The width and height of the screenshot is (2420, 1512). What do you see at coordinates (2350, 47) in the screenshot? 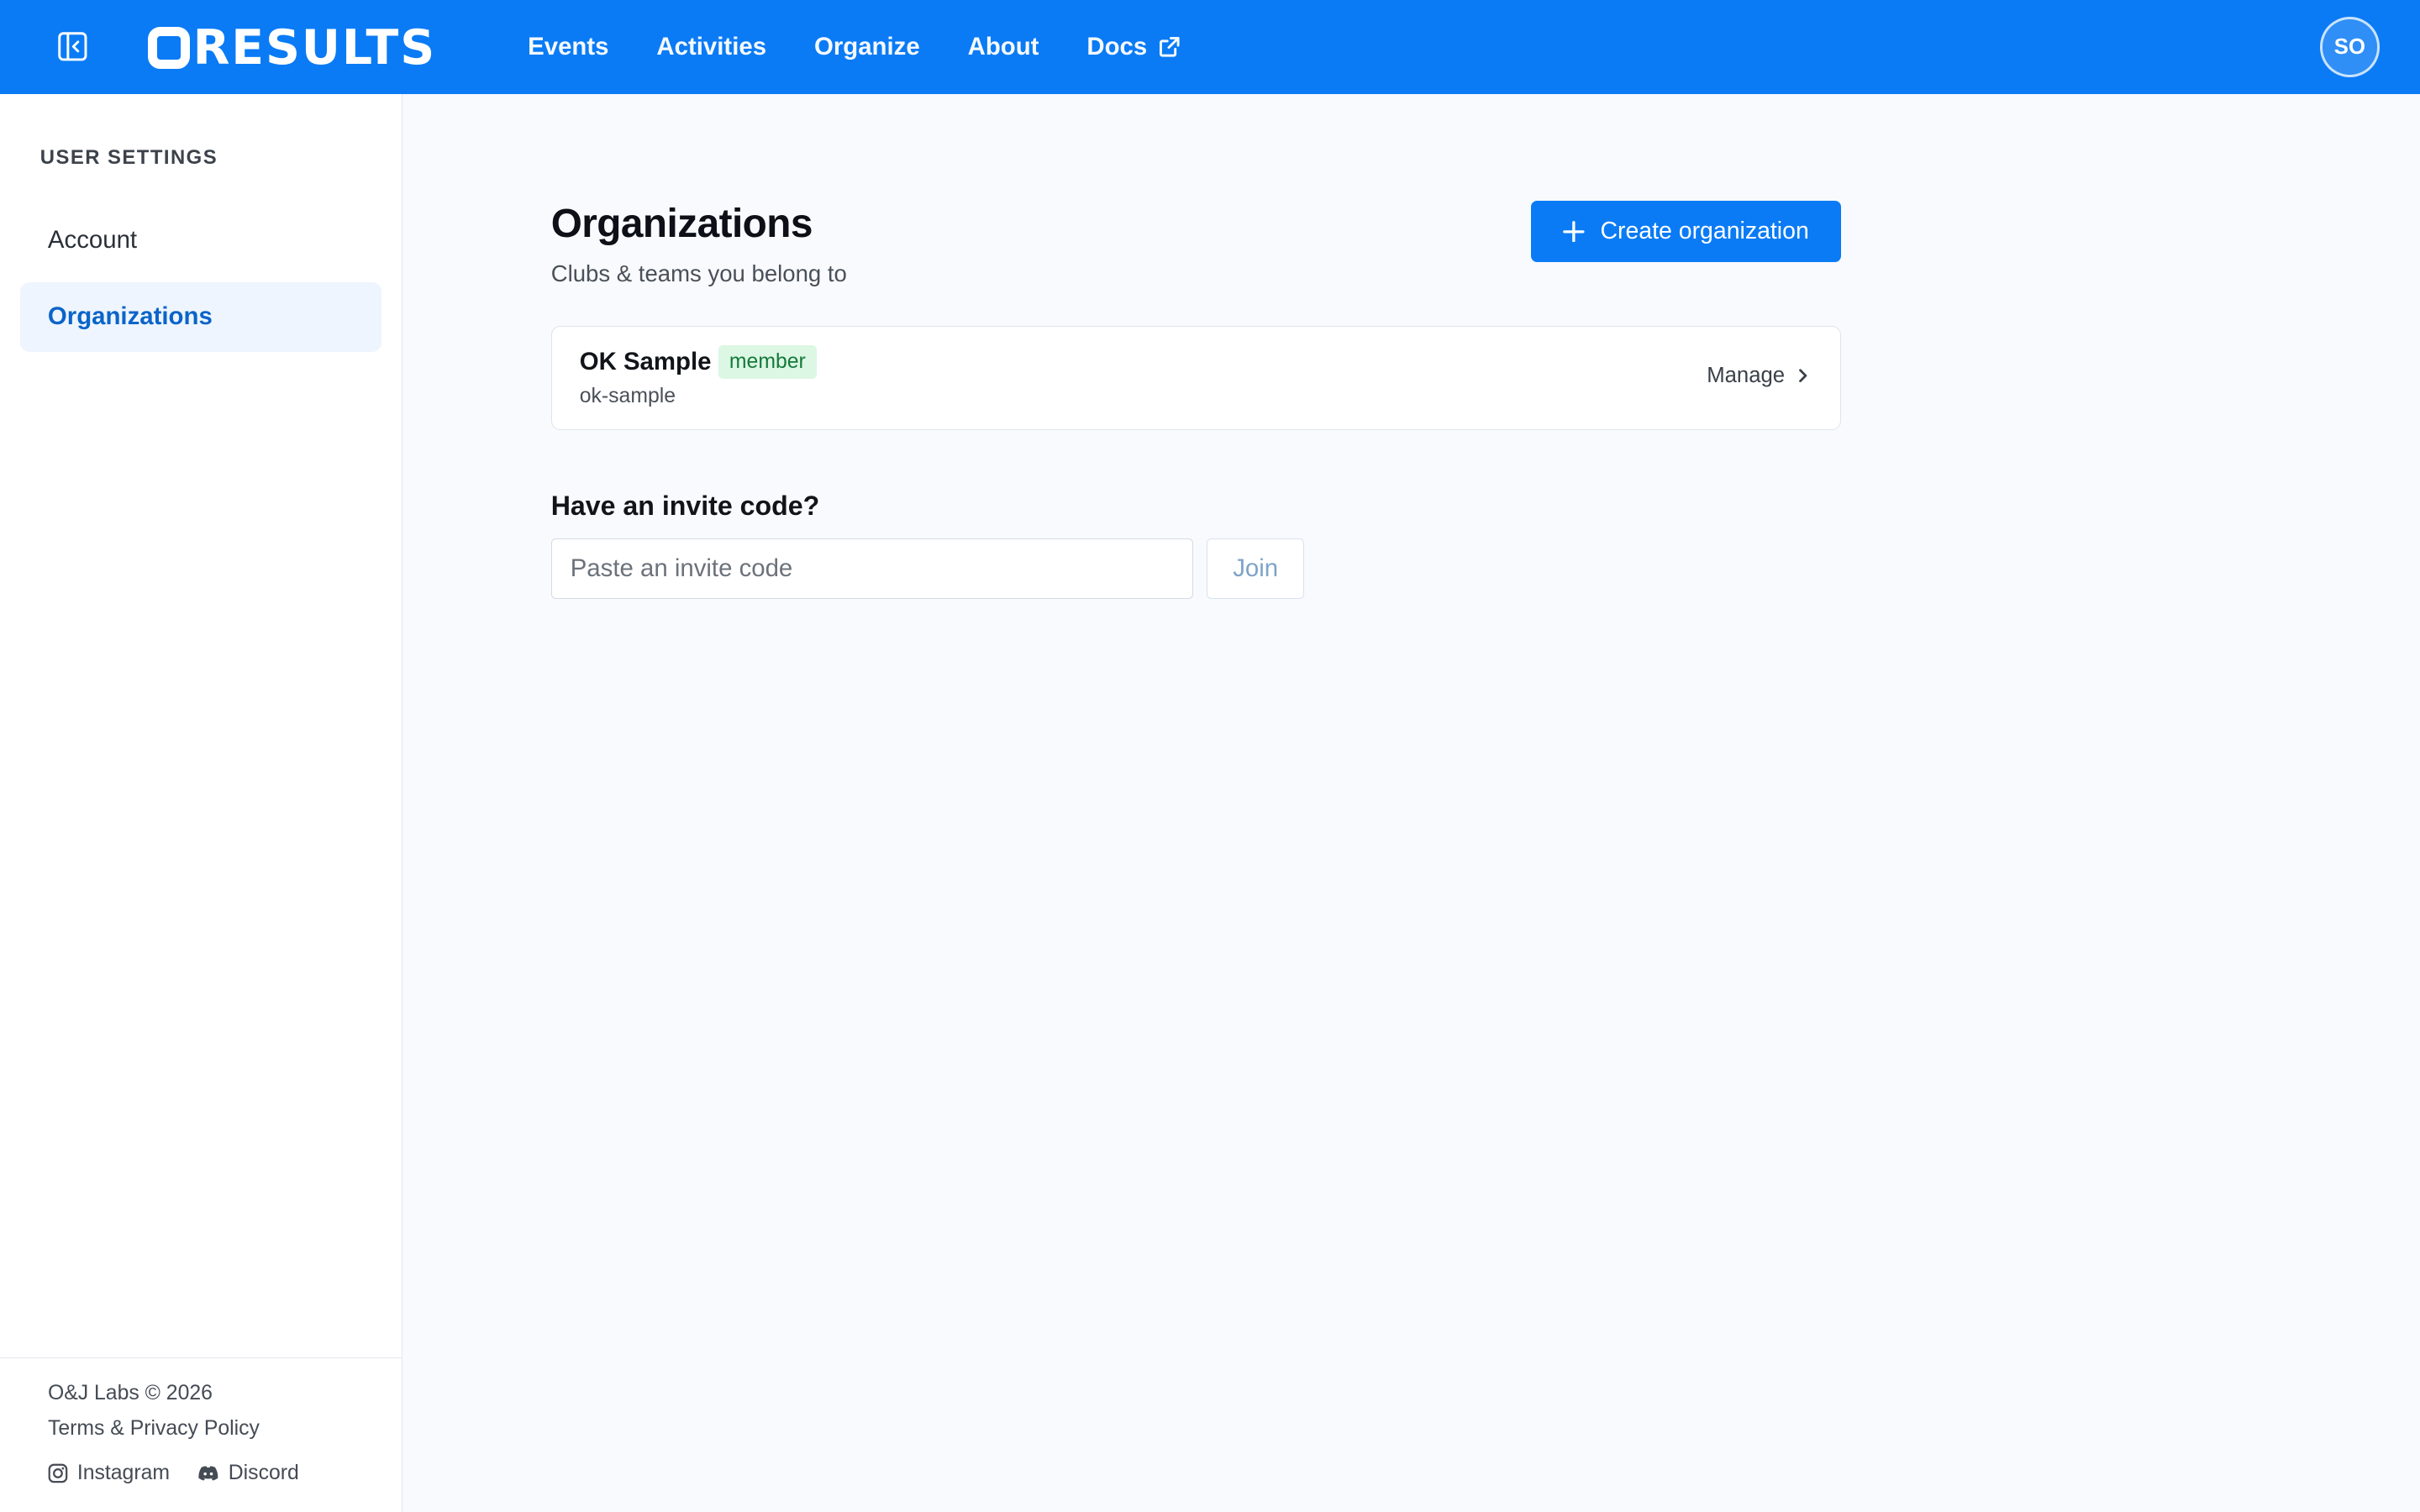
I see `user-avatar: SO` at bounding box center [2350, 47].